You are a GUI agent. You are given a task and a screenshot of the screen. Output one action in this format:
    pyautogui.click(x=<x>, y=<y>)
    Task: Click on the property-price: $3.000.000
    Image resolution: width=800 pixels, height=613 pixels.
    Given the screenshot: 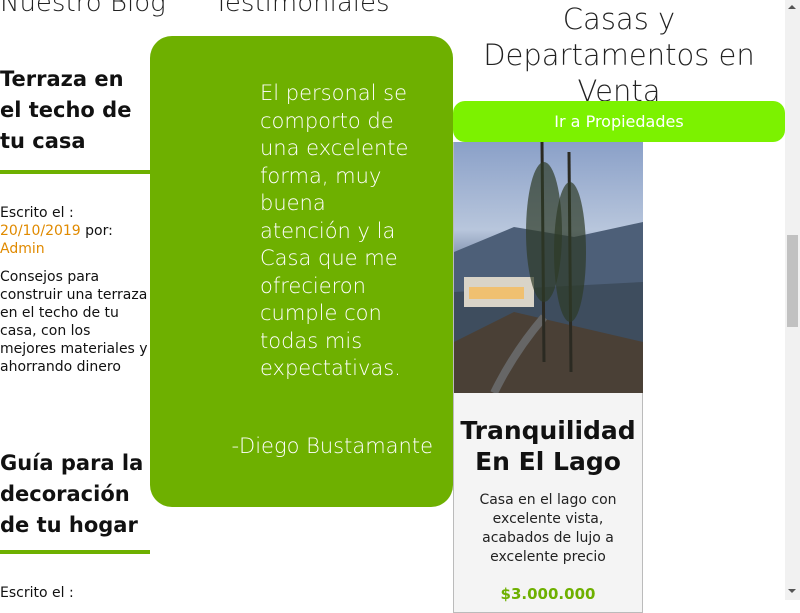 What is the action you would take?
    pyautogui.click(x=548, y=594)
    